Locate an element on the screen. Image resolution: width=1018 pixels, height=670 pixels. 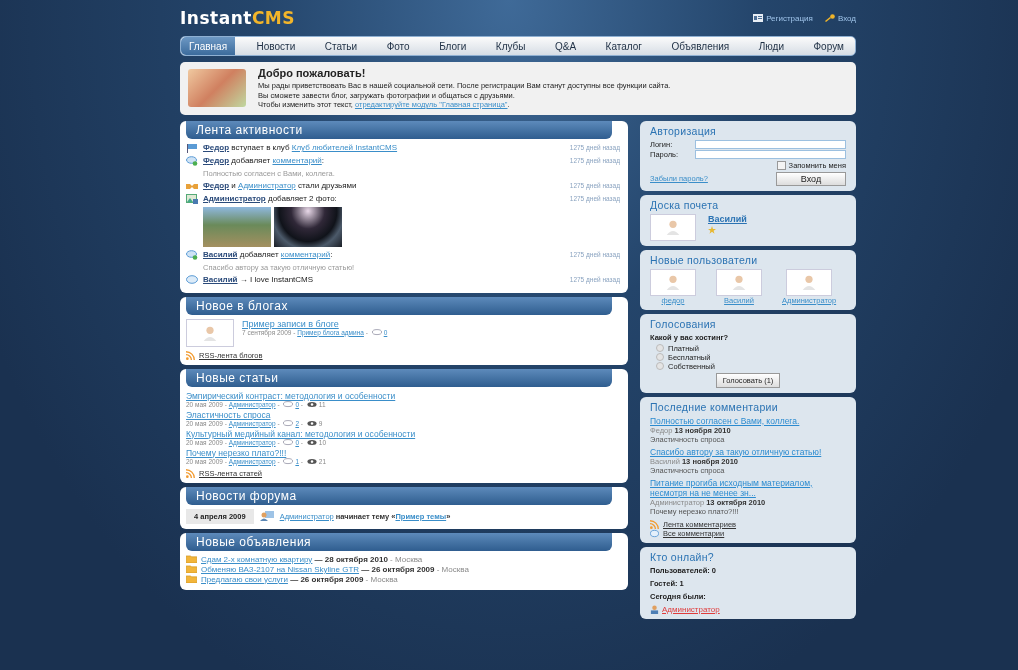
panel-title: Доска почета is located at coordinates (685, 204).